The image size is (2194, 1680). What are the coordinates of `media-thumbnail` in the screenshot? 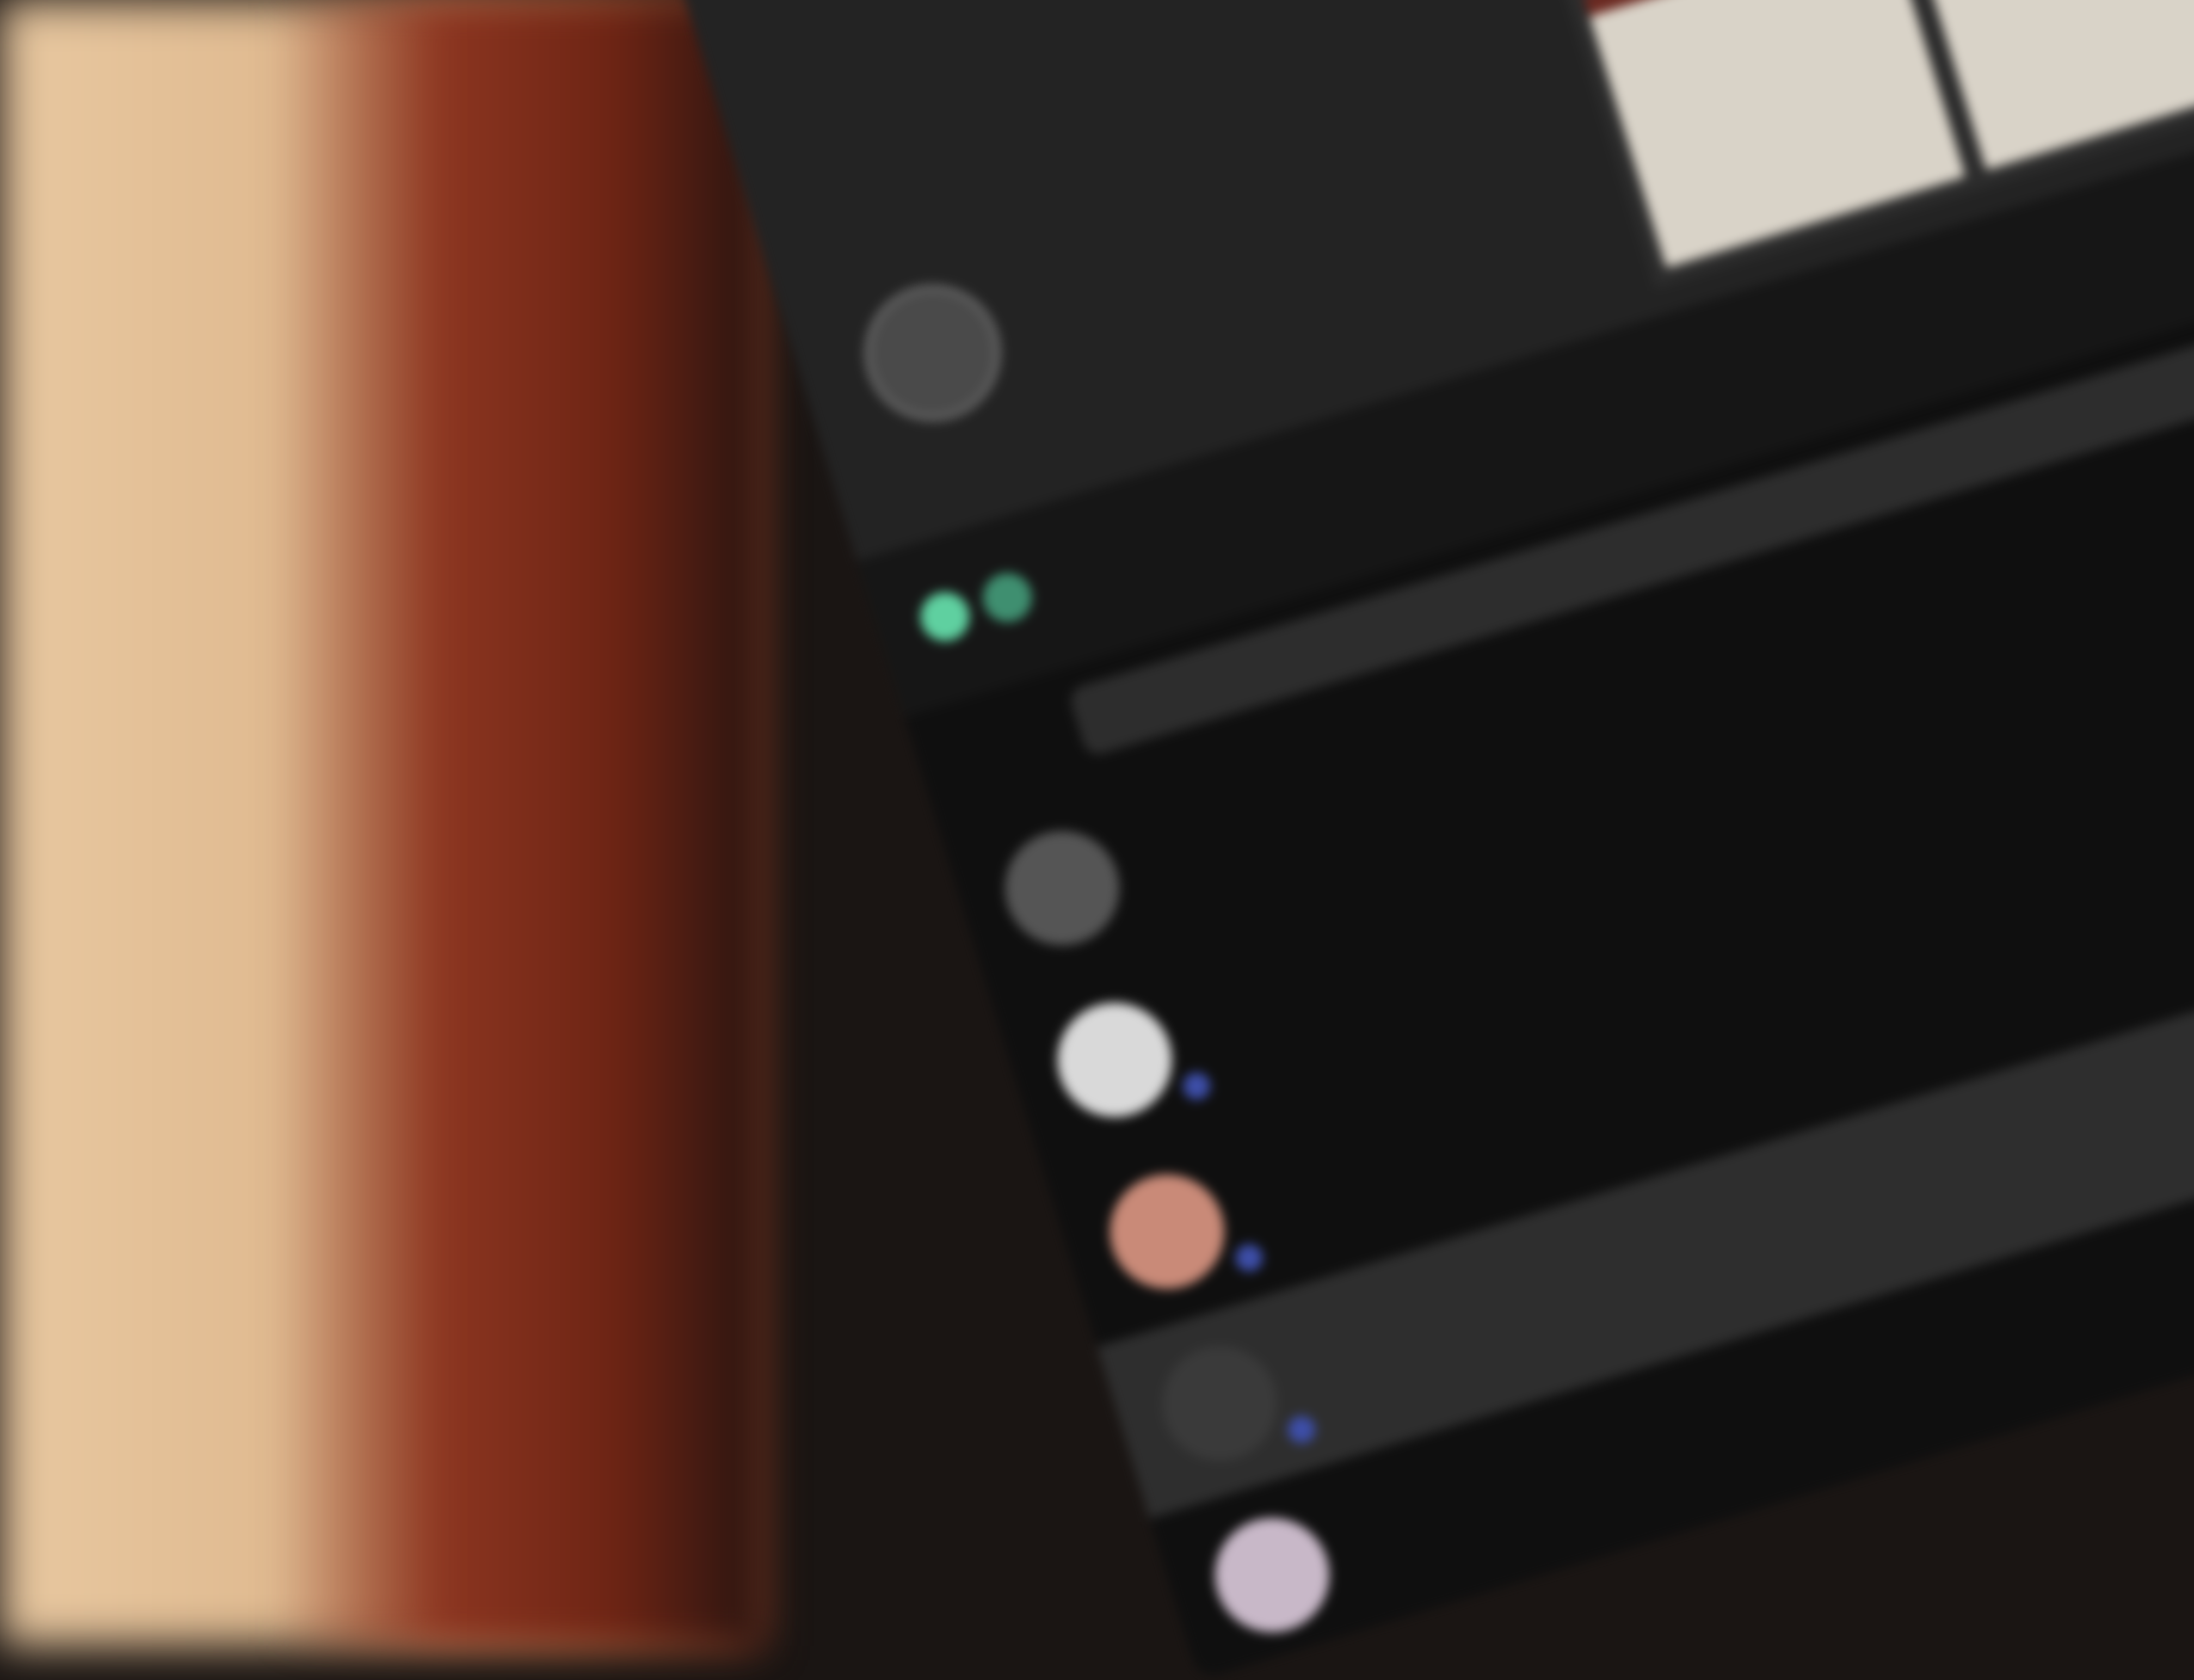 It's located at (1774, 134).